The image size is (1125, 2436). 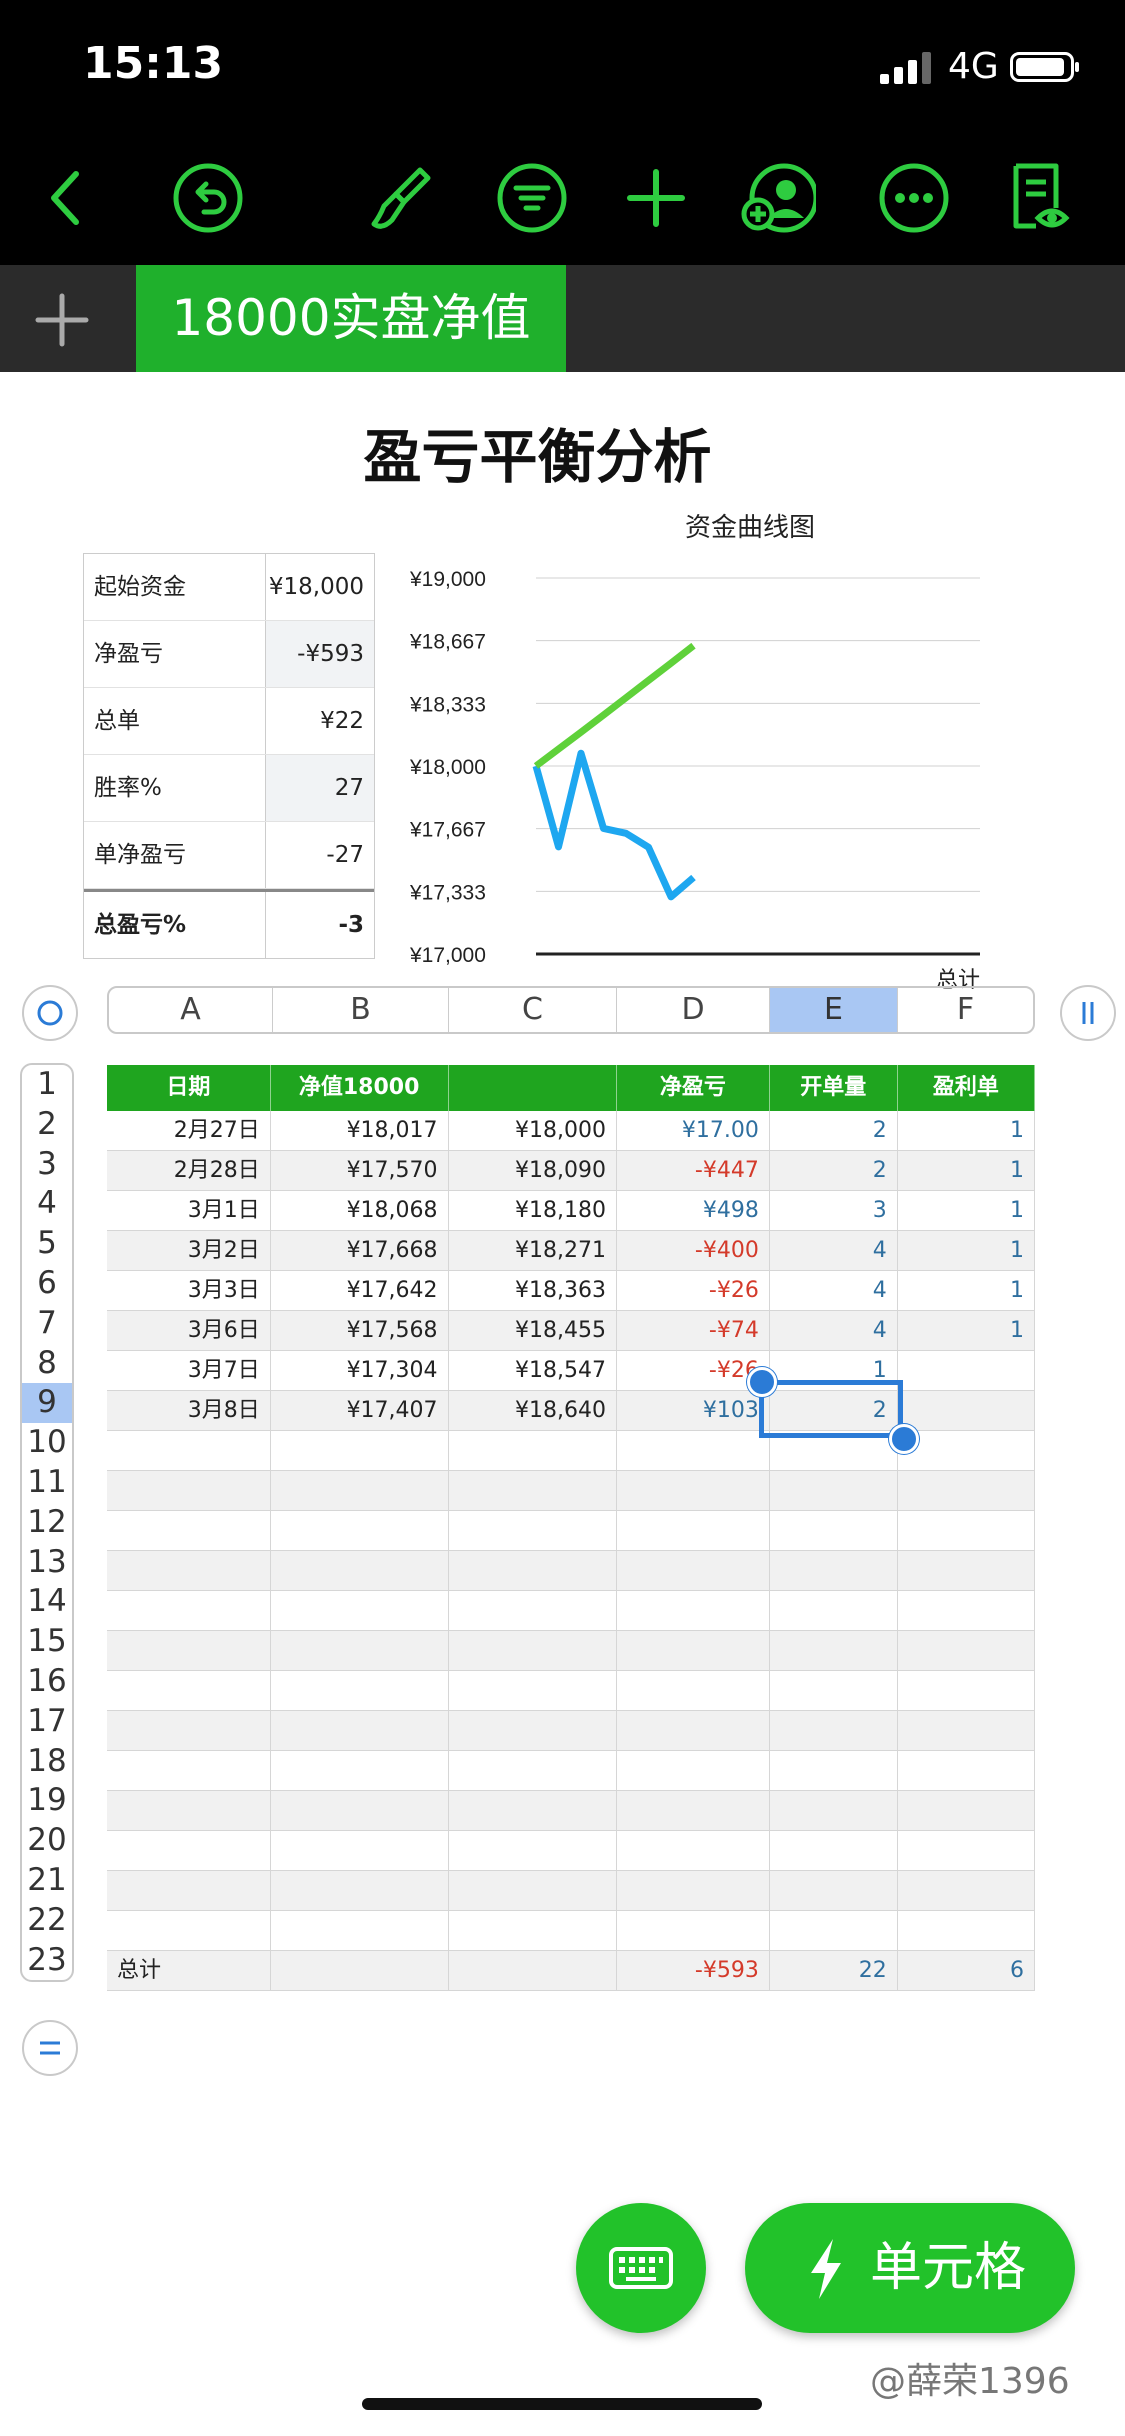 I want to click on table-cell: ¥18,017, so click(x=360, y=1130).